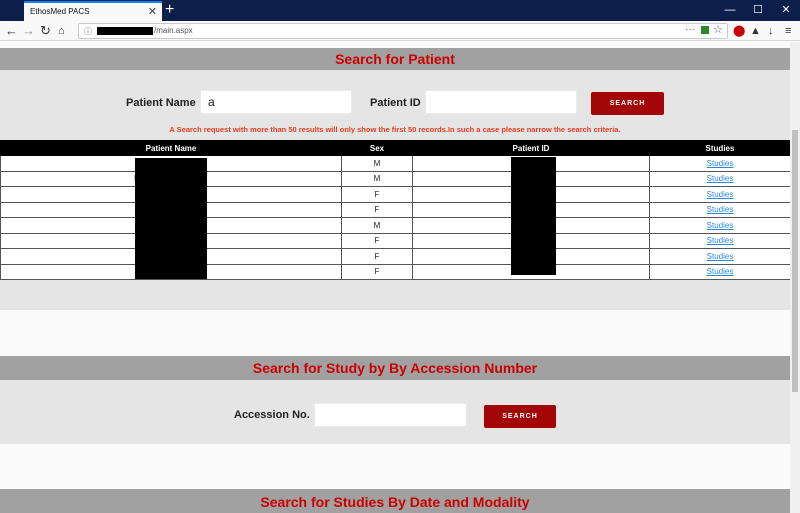 Image resolution: width=800 pixels, height=513 pixels. Describe the element at coordinates (276, 102) in the screenshot. I see `patient-name-input` at that location.